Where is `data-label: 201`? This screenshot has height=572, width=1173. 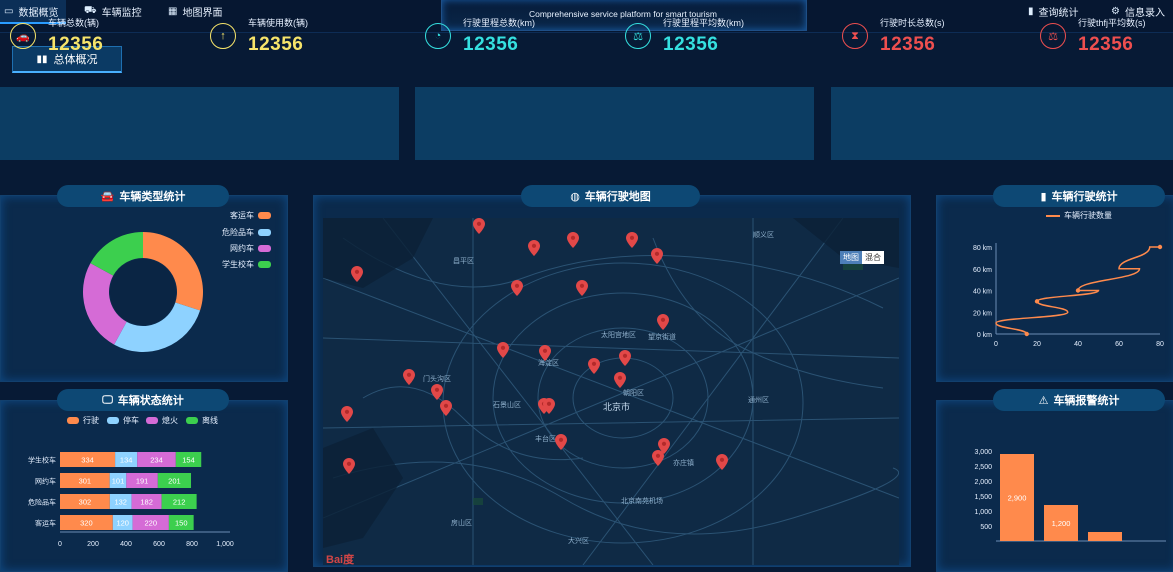
data-label: 201 is located at coordinates (174, 481).